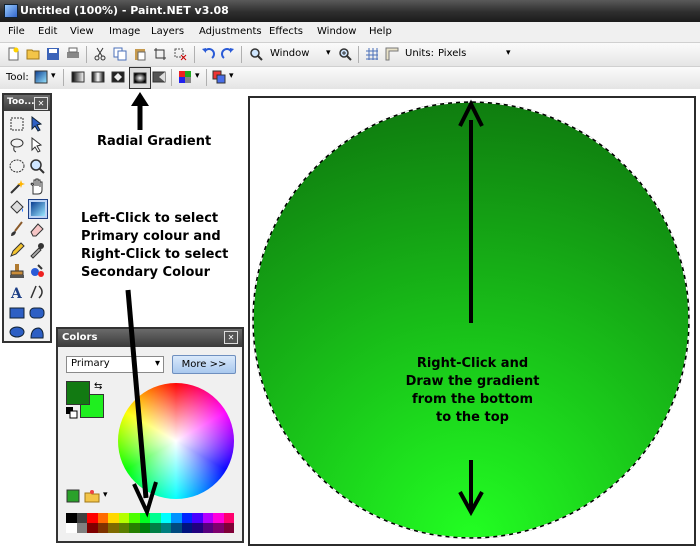 This screenshot has width=700, height=548. Describe the element at coordinates (37, 145) in the screenshot. I see `move-selection-icon` at that location.